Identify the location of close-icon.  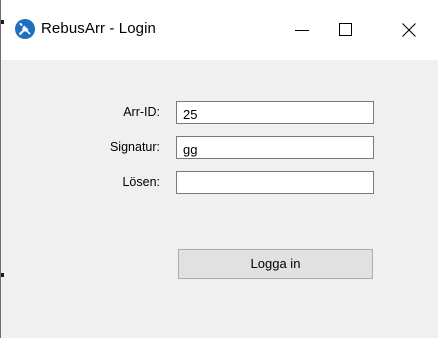
(409, 30).